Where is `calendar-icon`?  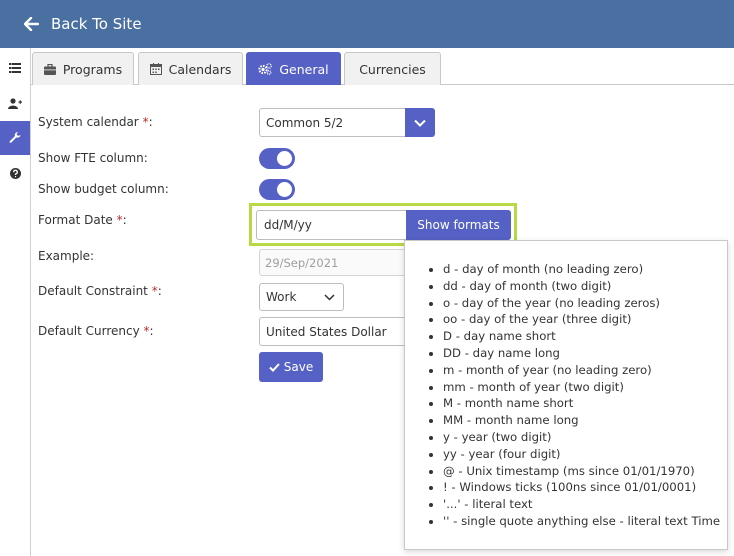 calendar-icon is located at coordinates (155, 69).